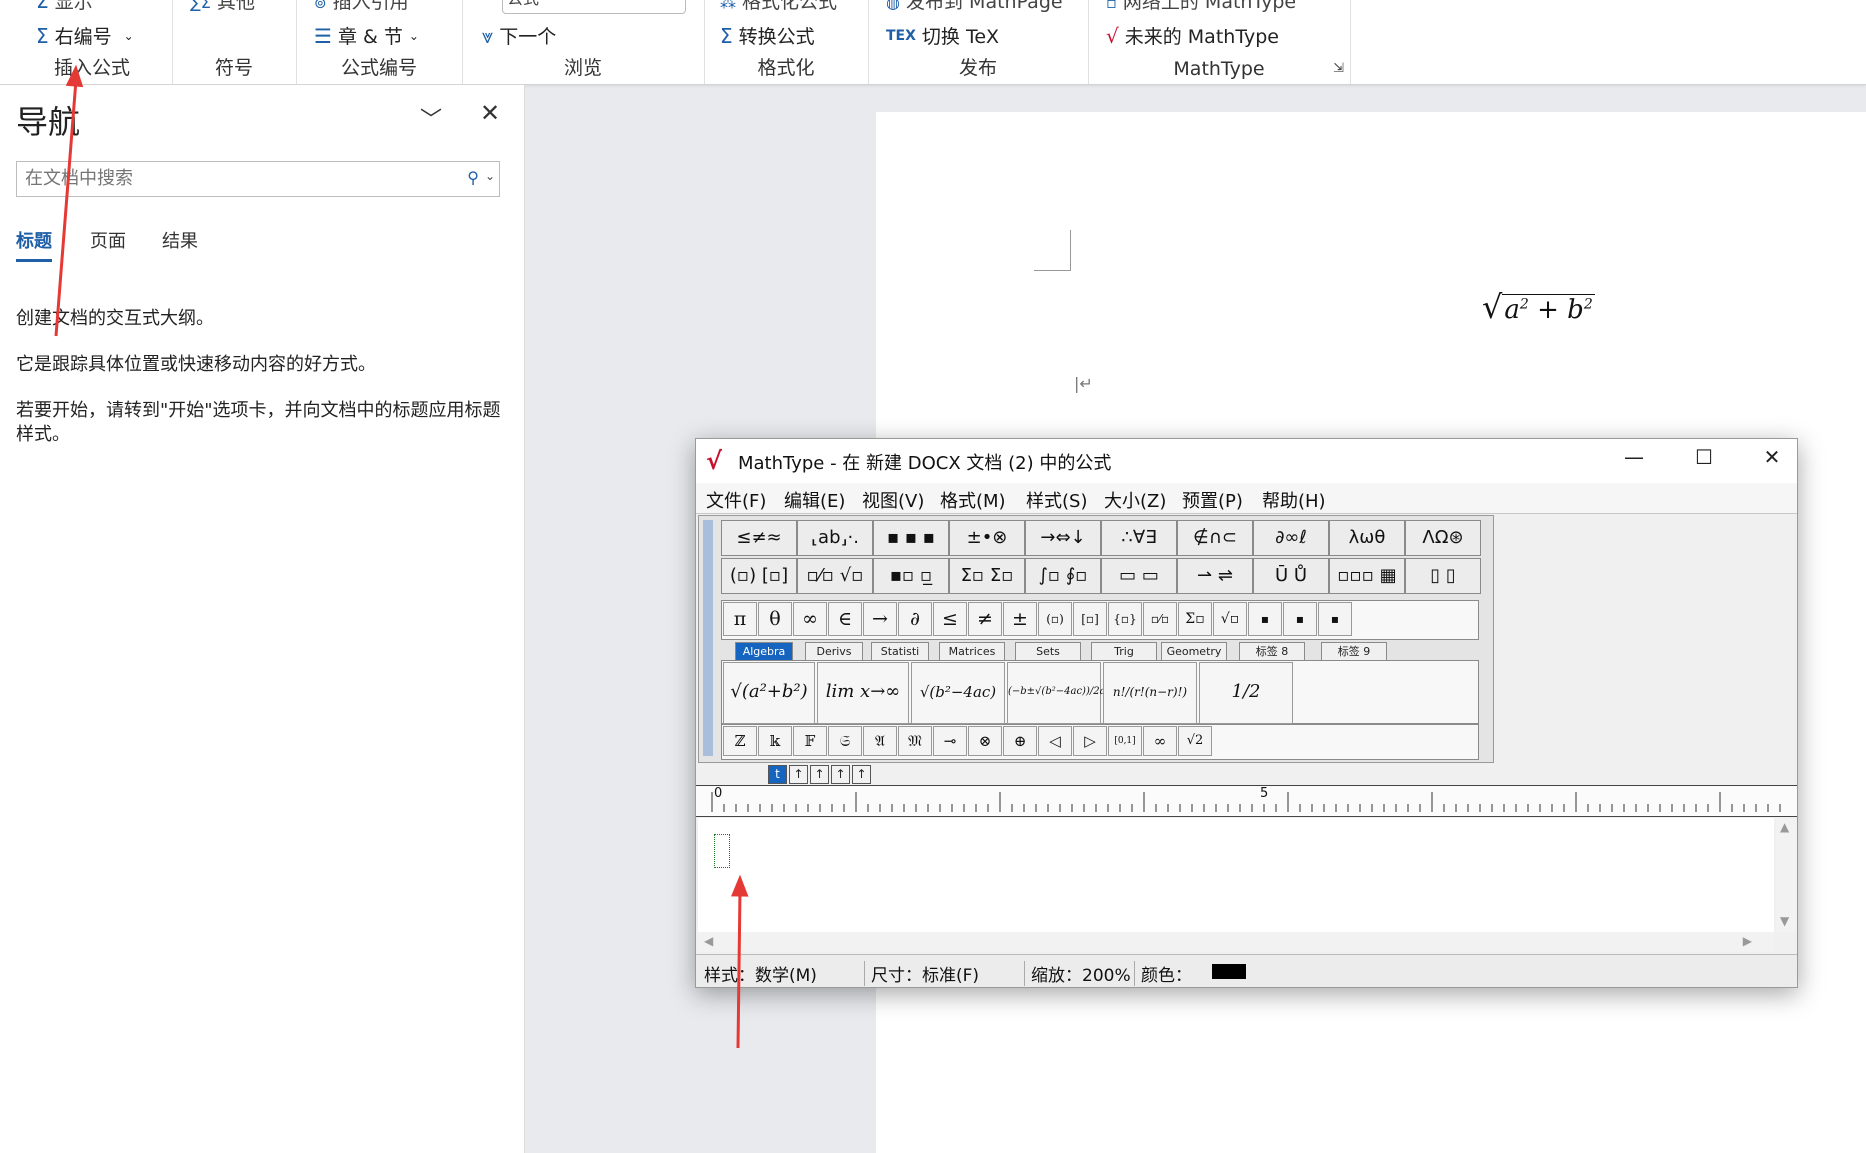 This screenshot has height=1153, width=1866. What do you see at coordinates (708, 638) in the screenshot?
I see `toolbar-drag-handle` at bounding box center [708, 638].